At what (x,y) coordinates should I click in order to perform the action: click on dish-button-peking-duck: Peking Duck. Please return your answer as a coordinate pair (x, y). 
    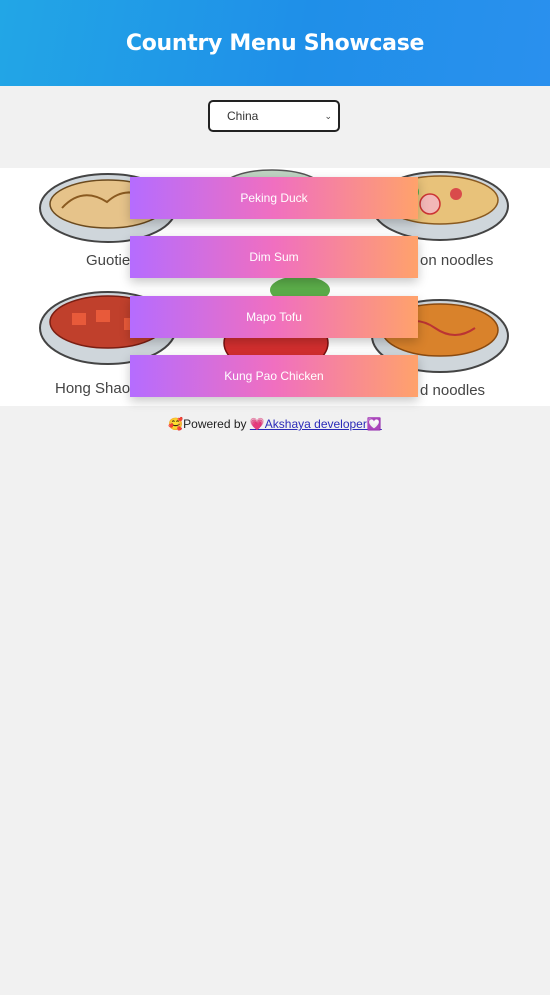
    Looking at the image, I should click on (274, 198).